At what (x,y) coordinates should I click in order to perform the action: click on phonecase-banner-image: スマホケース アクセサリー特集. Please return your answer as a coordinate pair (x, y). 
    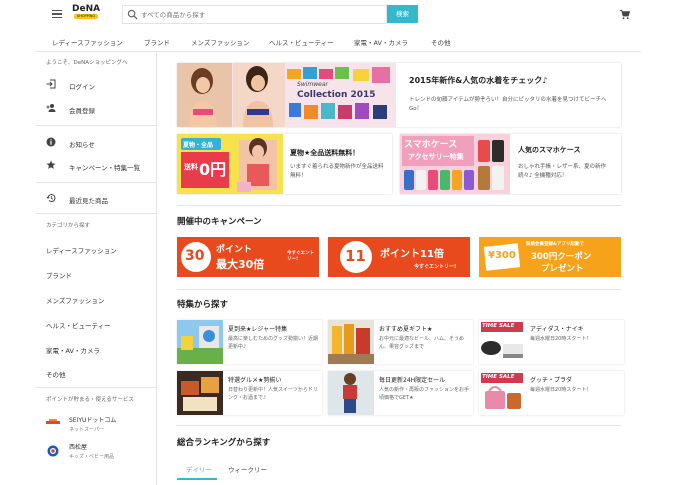
    Looking at the image, I should click on (455, 164).